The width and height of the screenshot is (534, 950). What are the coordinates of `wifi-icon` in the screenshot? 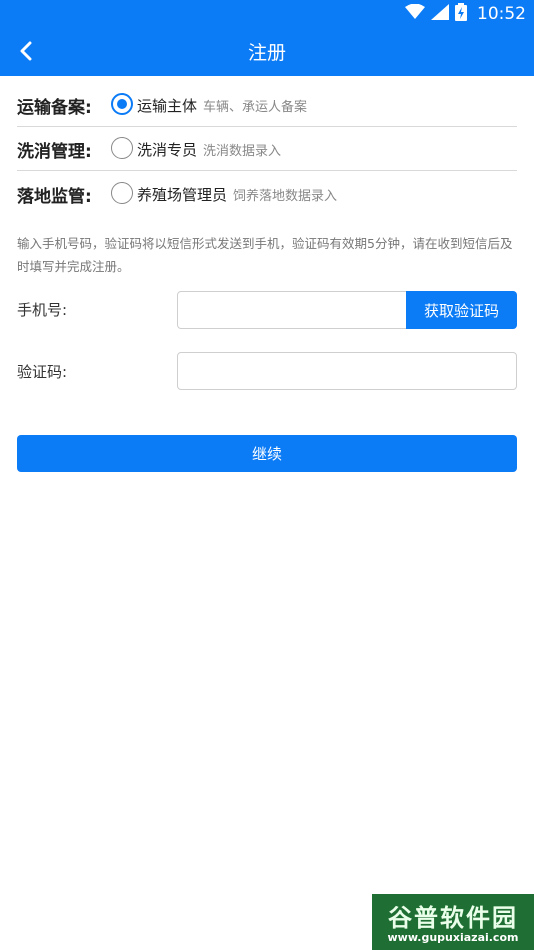 It's located at (415, 13).